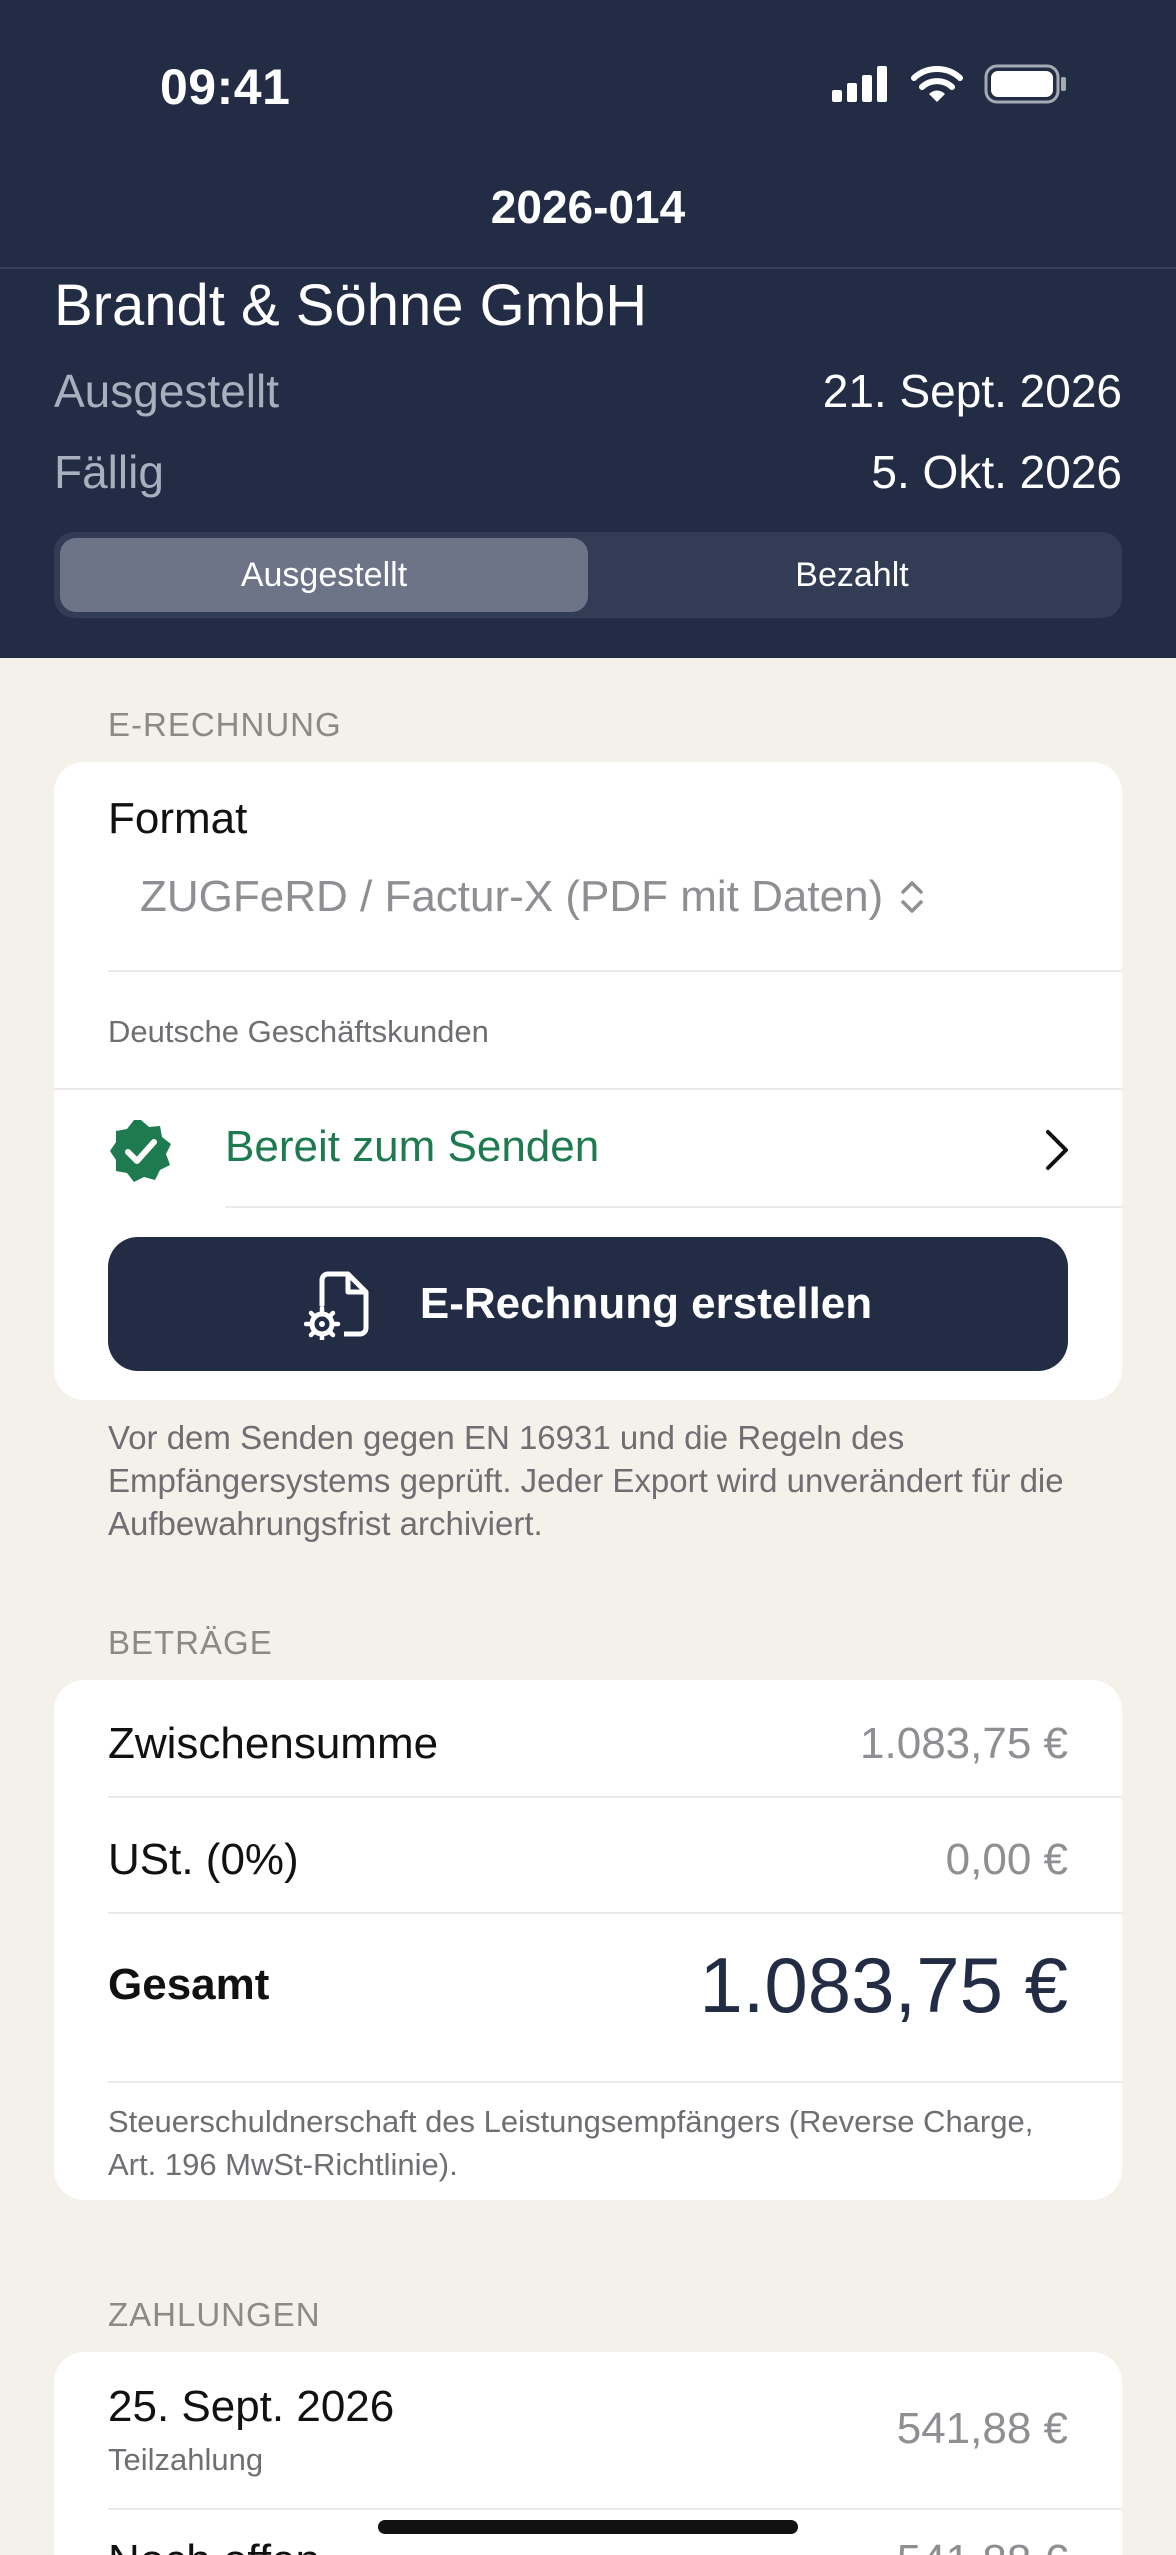  Describe the element at coordinates (324, 575) in the screenshot. I see `segment-issued: Ausgestellt` at that location.